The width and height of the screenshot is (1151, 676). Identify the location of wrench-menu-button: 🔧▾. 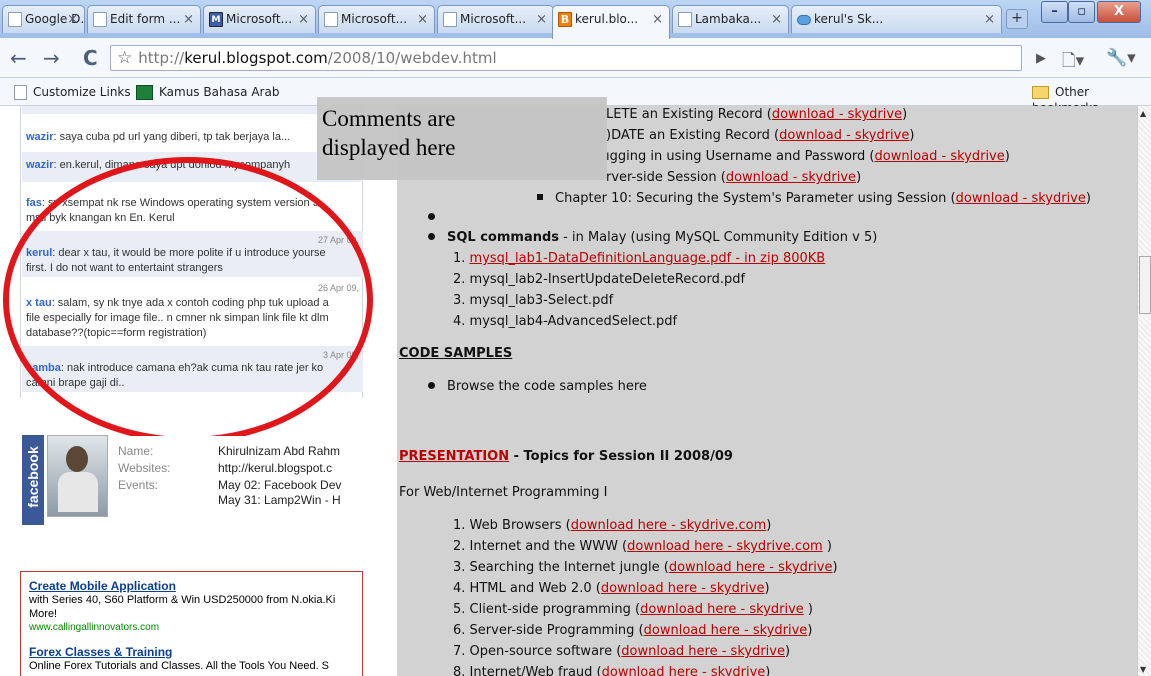
(1121, 58).